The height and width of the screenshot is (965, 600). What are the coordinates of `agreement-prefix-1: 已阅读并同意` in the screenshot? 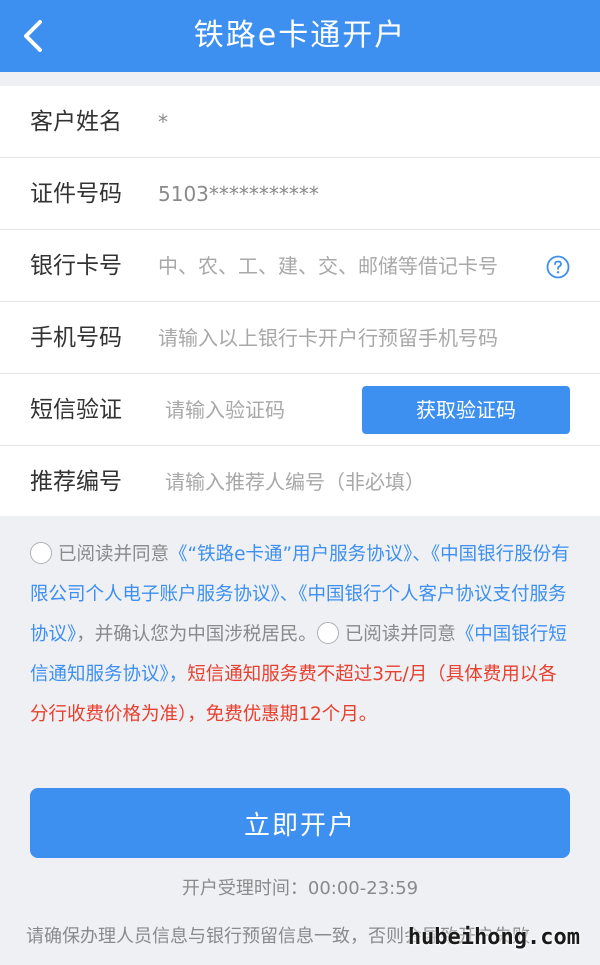 It's located at (114, 554).